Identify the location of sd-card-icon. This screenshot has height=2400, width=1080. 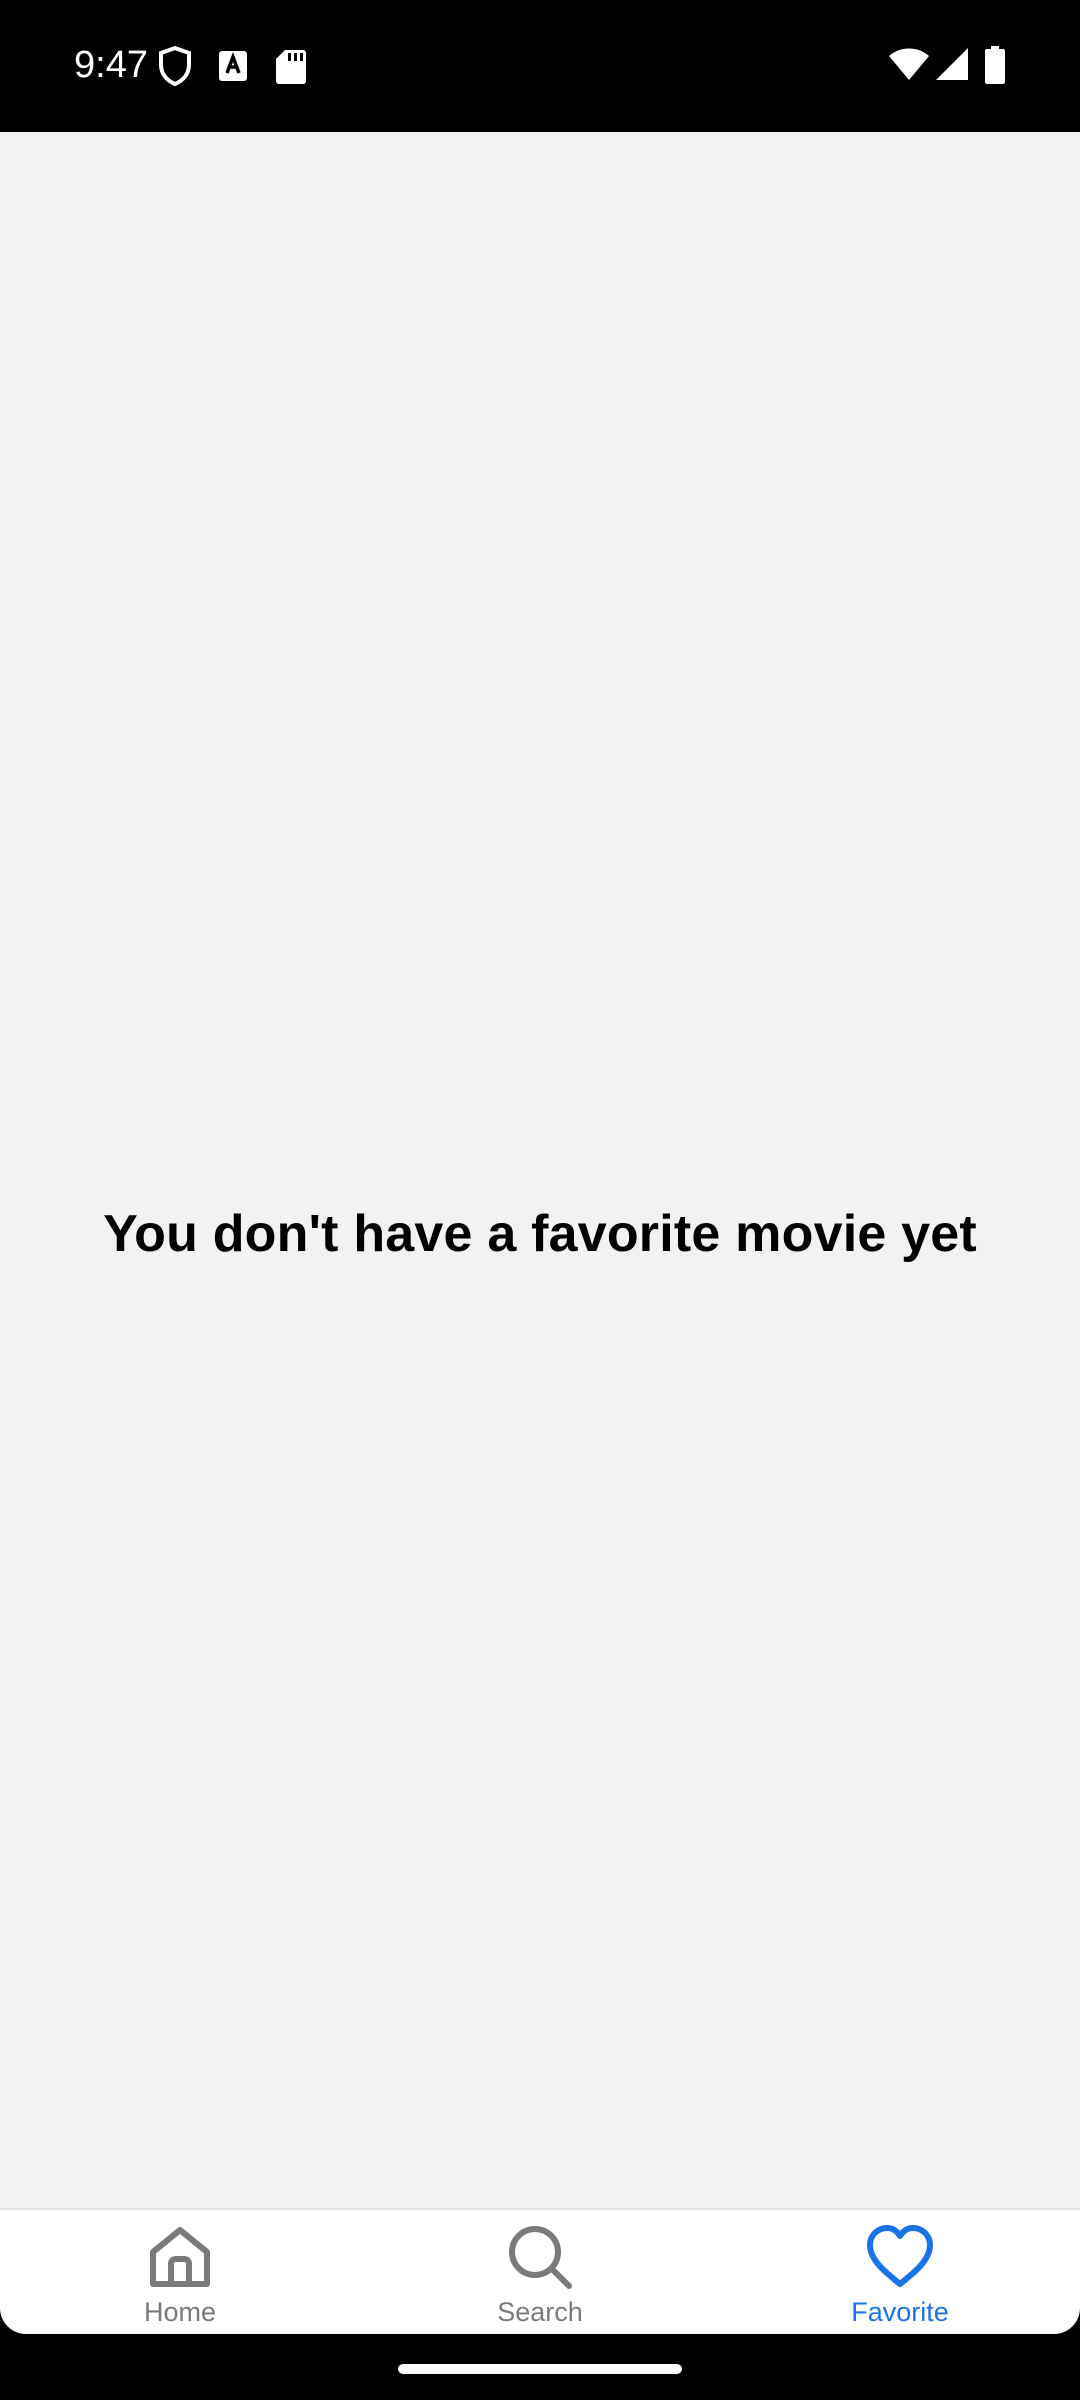
(291, 69).